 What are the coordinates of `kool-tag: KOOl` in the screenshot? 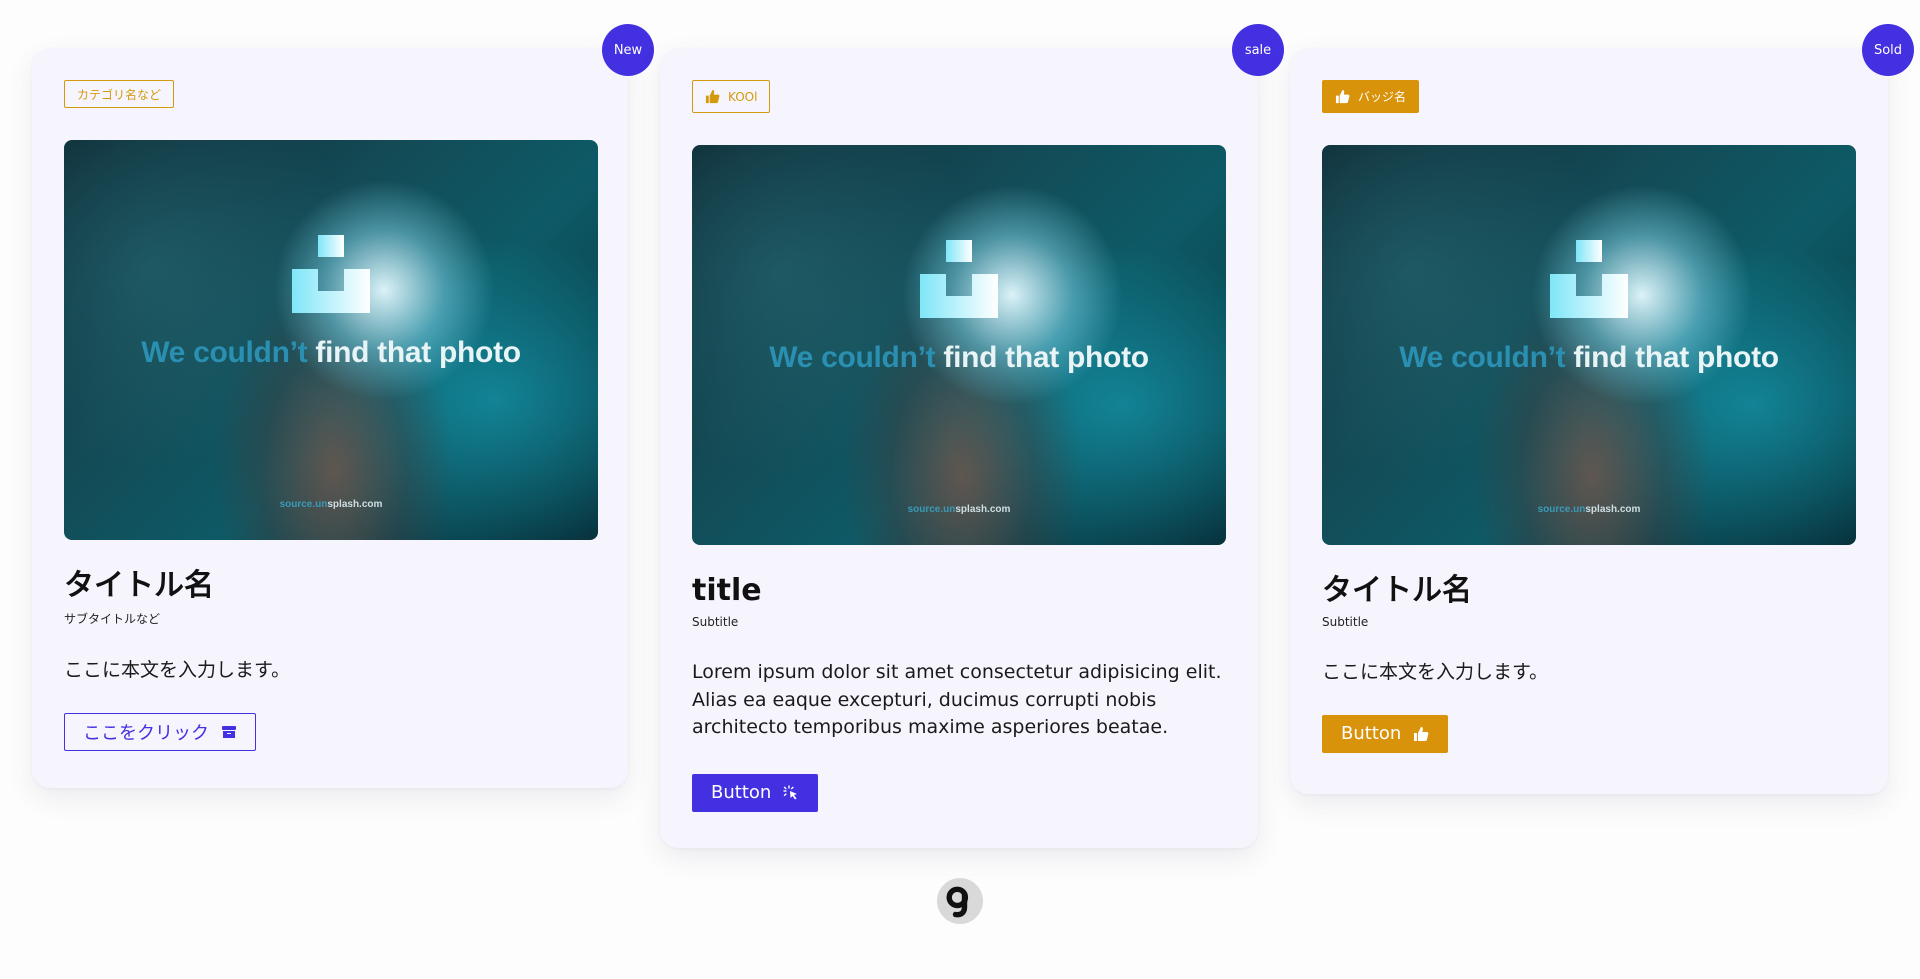 It's located at (731, 96).